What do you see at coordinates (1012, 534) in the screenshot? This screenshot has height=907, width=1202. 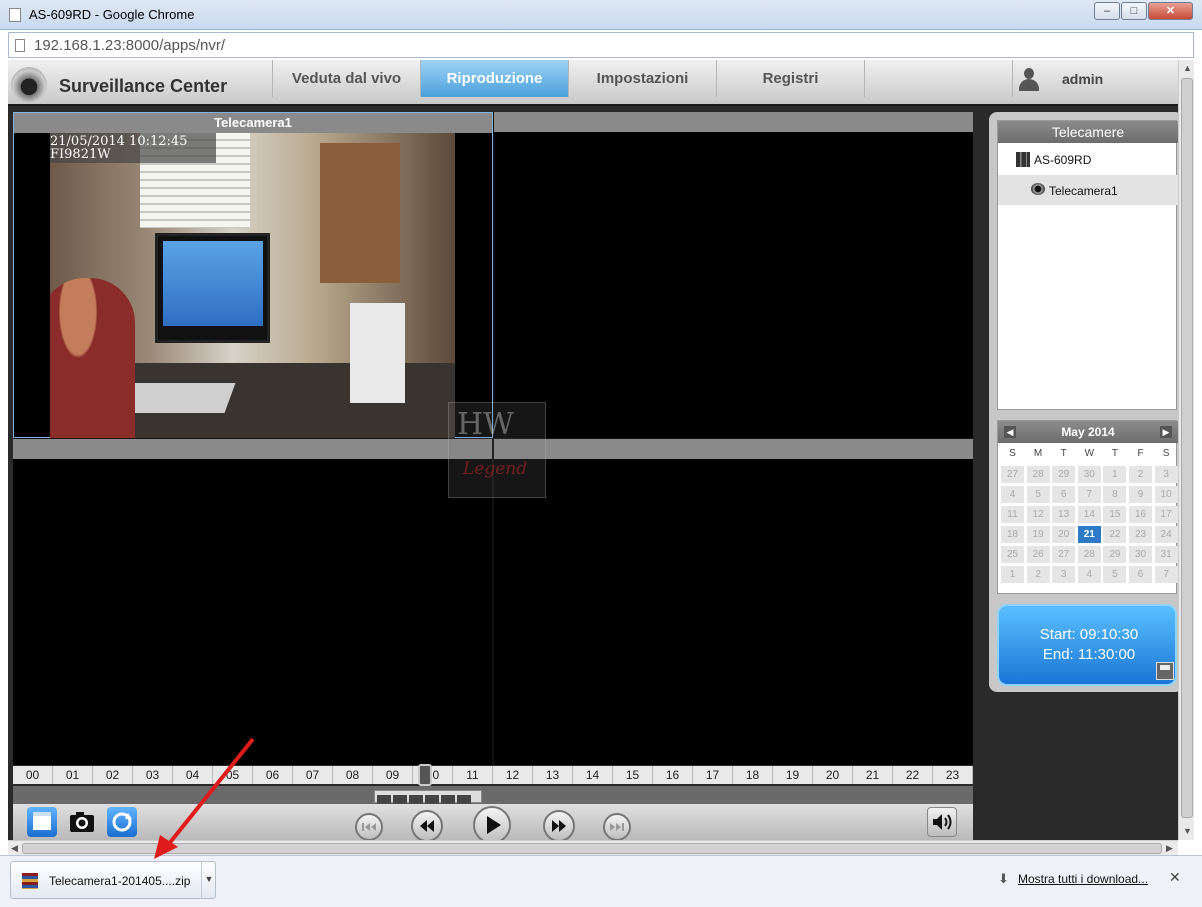 I see `calendar-day: 18` at bounding box center [1012, 534].